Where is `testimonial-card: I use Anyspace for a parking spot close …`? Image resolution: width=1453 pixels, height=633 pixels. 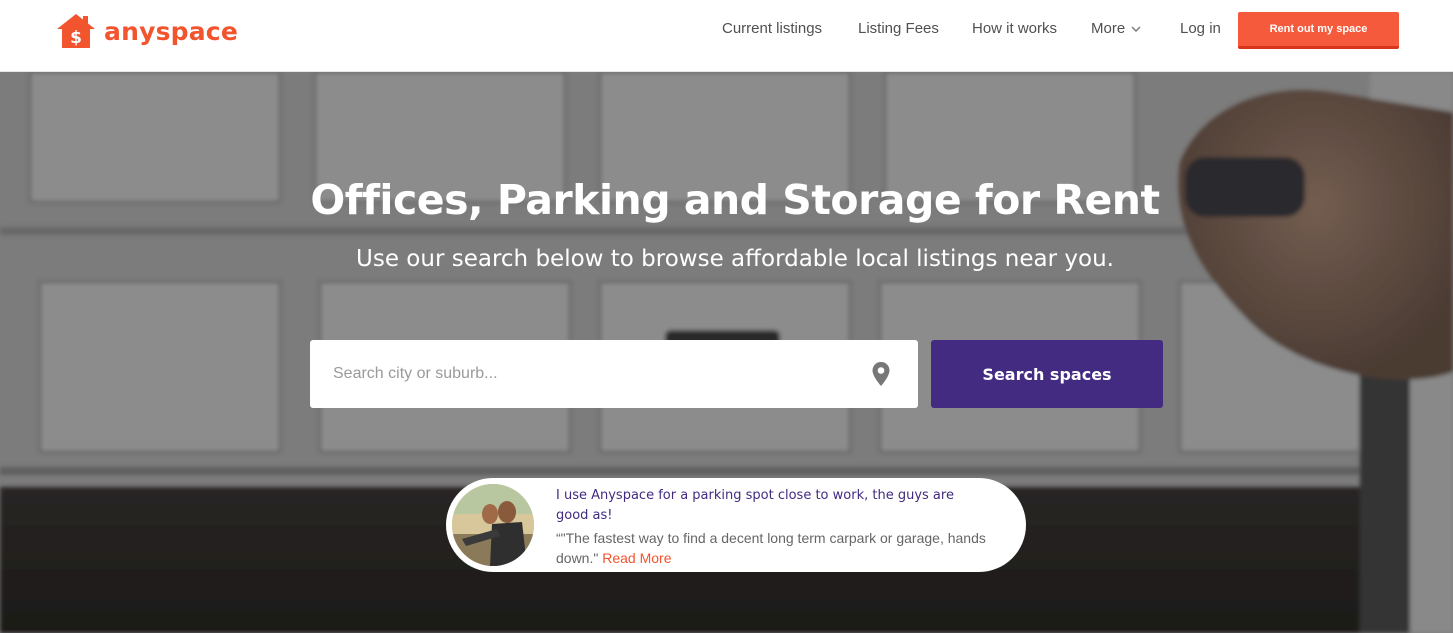 testimonial-card: I use Anyspace for a parking spot close … is located at coordinates (736, 525).